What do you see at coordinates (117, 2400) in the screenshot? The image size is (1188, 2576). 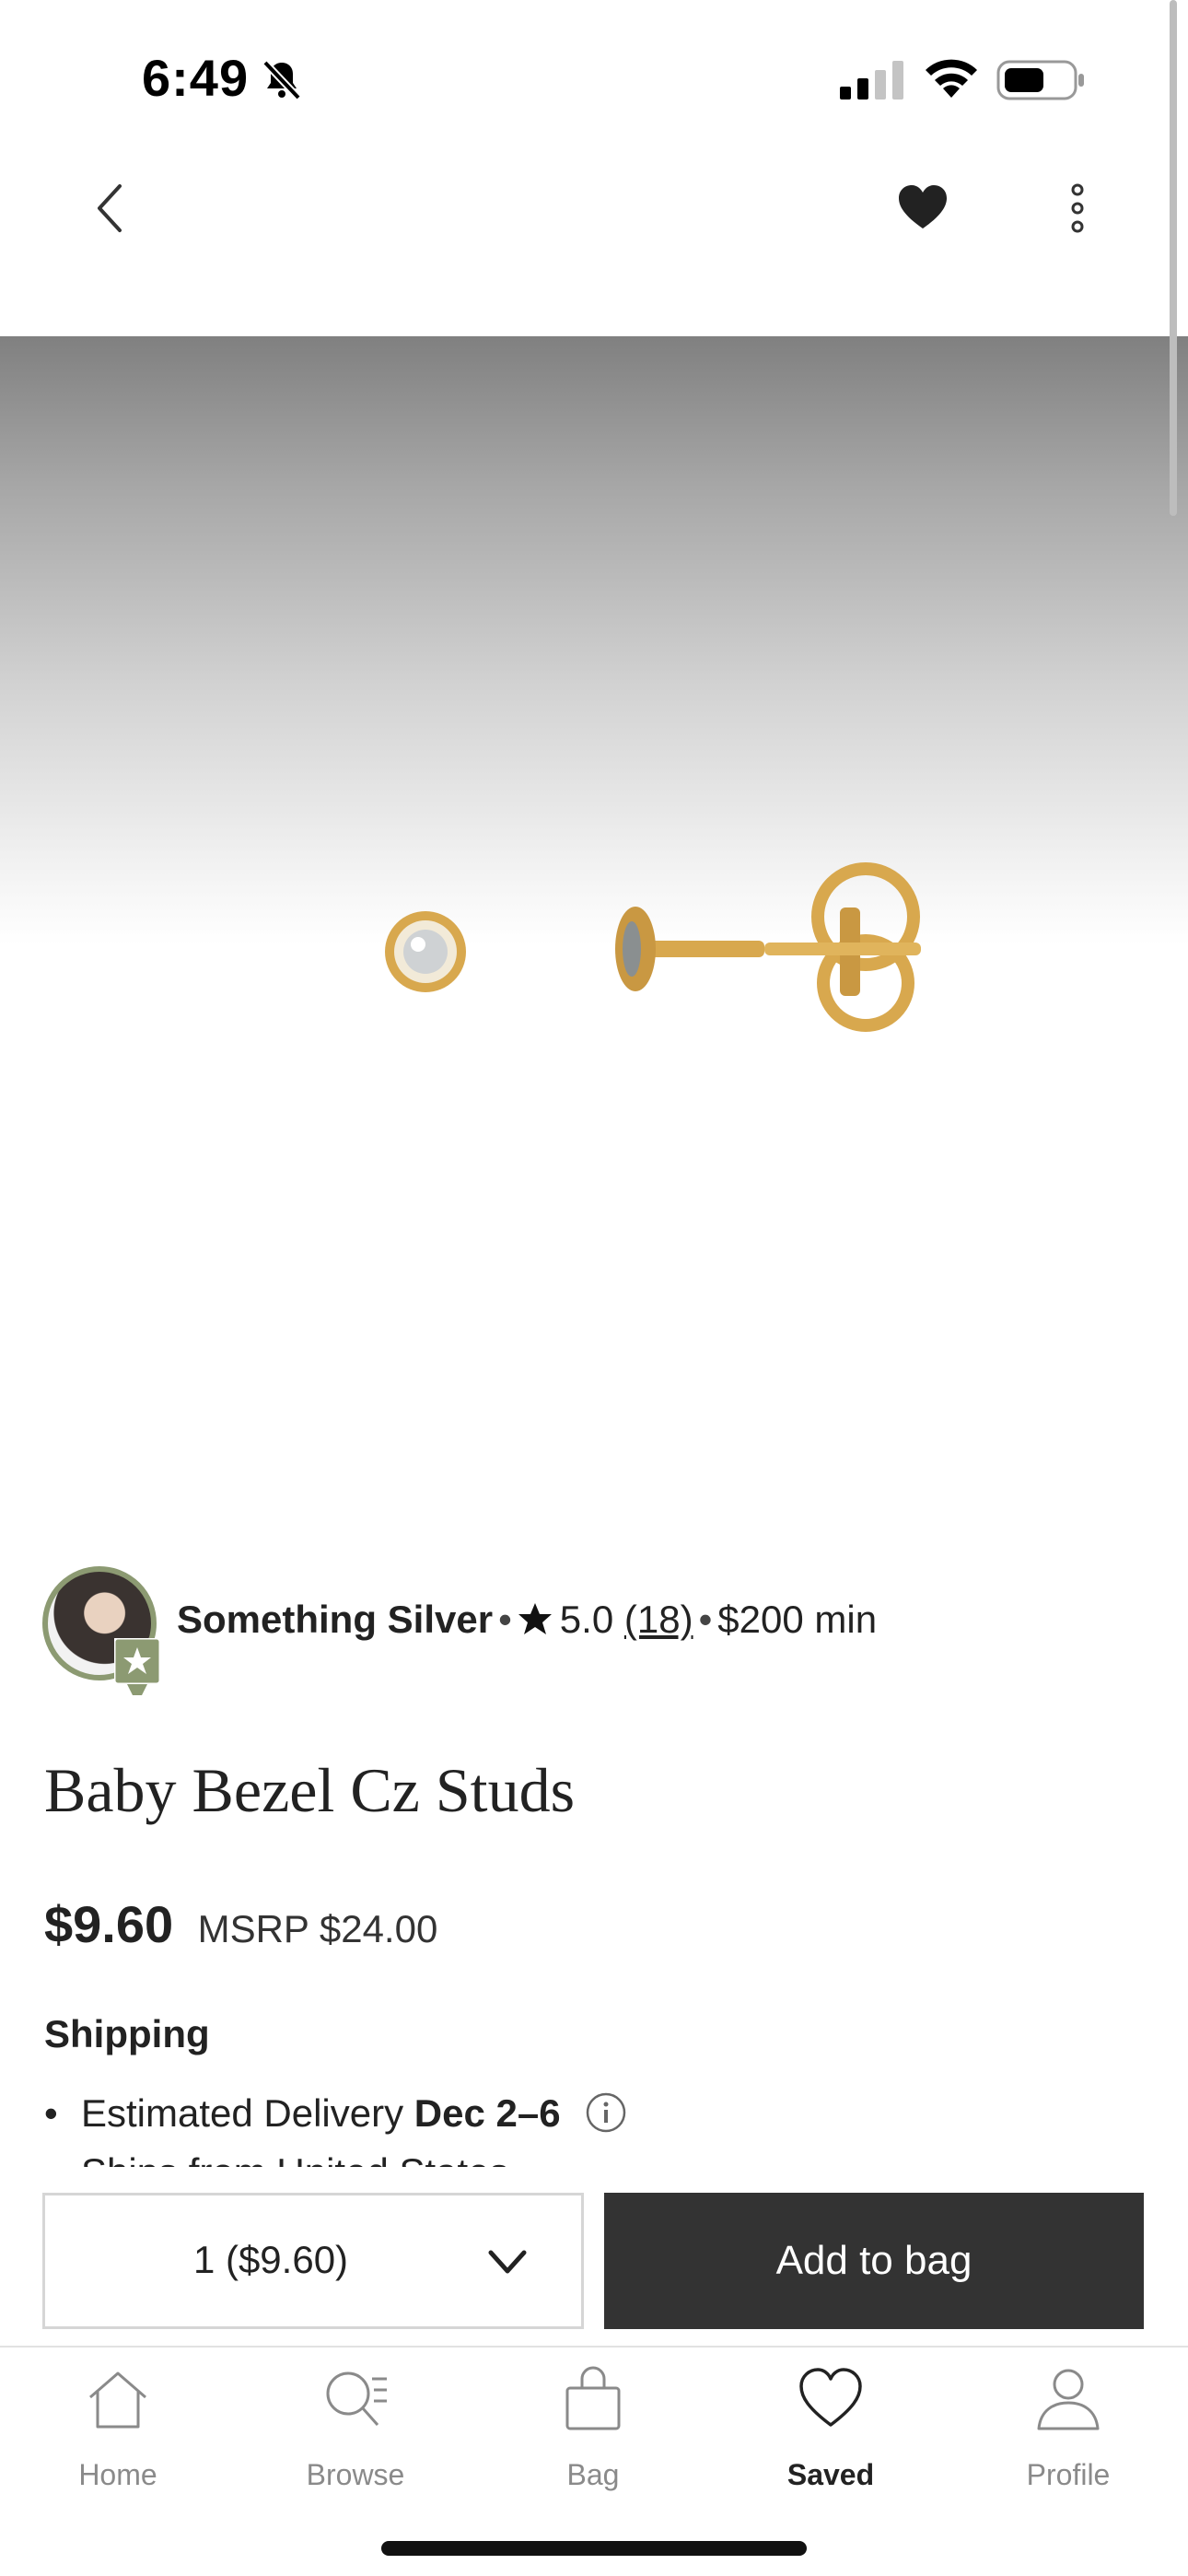 I see `home-icon` at bounding box center [117, 2400].